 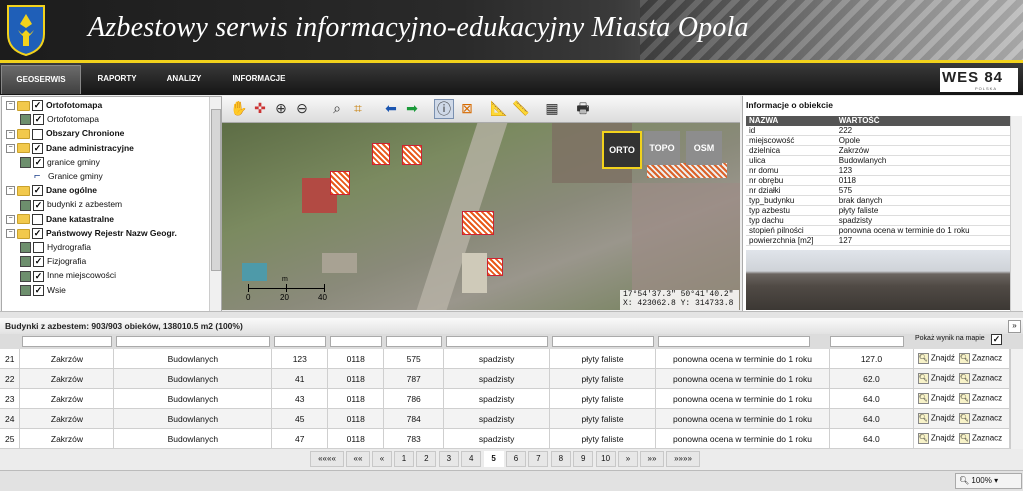 What do you see at coordinates (65, 133) in the screenshot?
I see `layer-tree-item: − Obszary Chronione` at bounding box center [65, 133].